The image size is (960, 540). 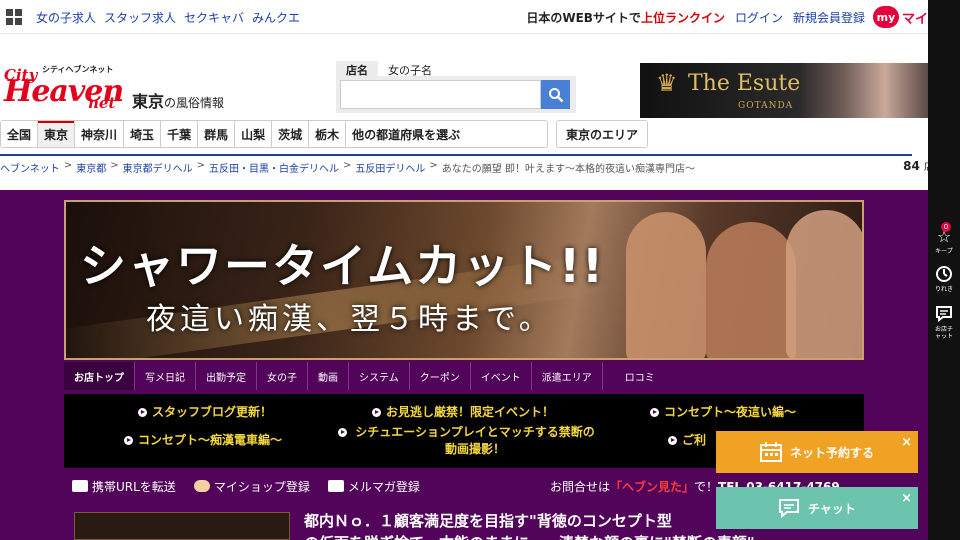 I want to click on shop-chat-button: お店チャット, so click(x=944, y=322).